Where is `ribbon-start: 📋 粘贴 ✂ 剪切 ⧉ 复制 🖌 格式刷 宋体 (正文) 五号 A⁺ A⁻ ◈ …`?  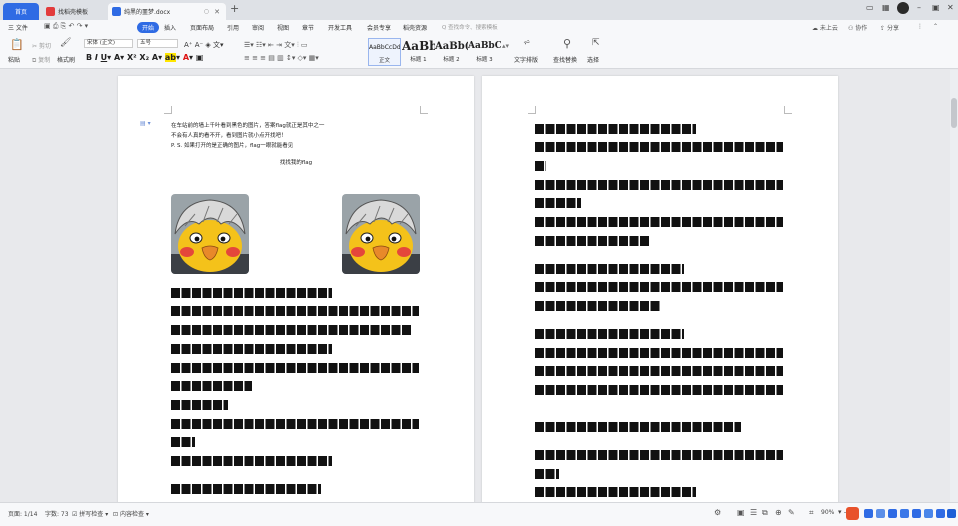
ribbon-start: 📋 粘贴 ✂ 剪切 ⧉ 复制 🖌 格式刷 宋体 (正文) 五号 A⁺ A⁻ ◈ … is located at coordinates (479, 52).